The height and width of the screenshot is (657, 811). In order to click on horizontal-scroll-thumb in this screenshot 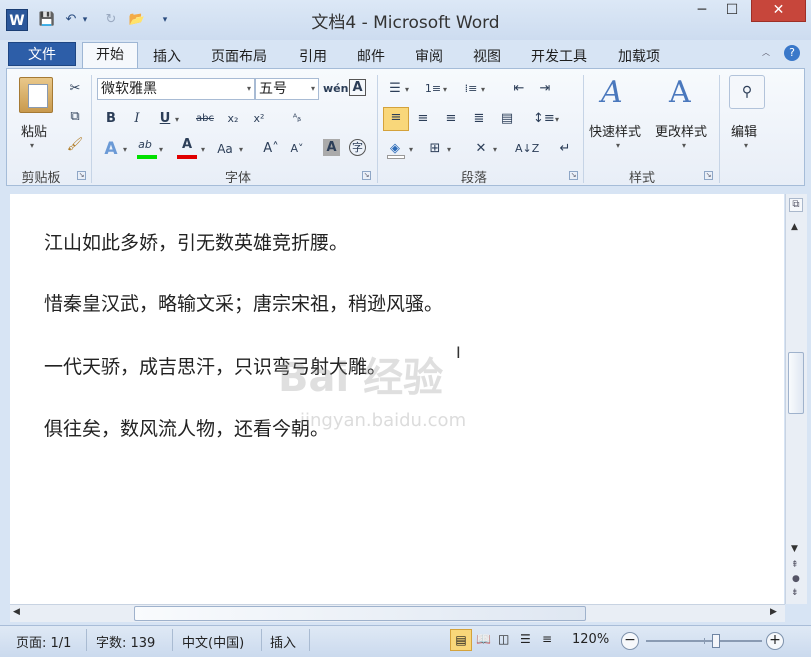, I will do `click(360, 613)`.